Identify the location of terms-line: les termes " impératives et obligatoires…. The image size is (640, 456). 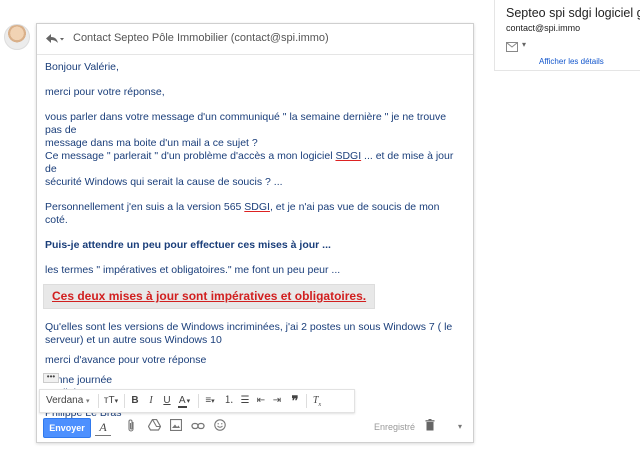
(193, 270).